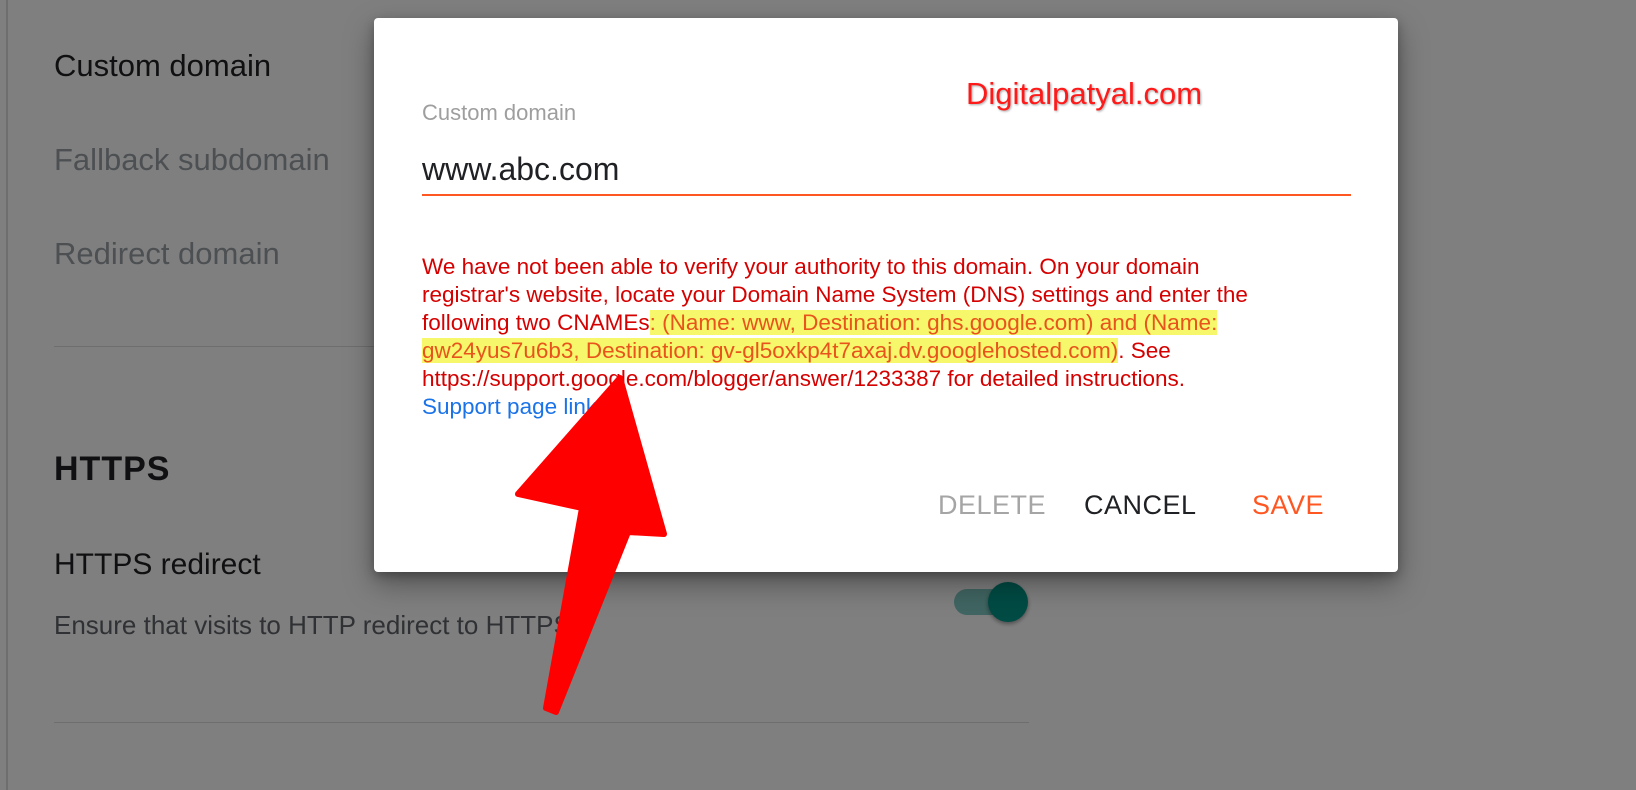  What do you see at coordinates (509, 406) in the screenshot?
I see `support-page-link: Support page link` at bounding box center [509, 406].